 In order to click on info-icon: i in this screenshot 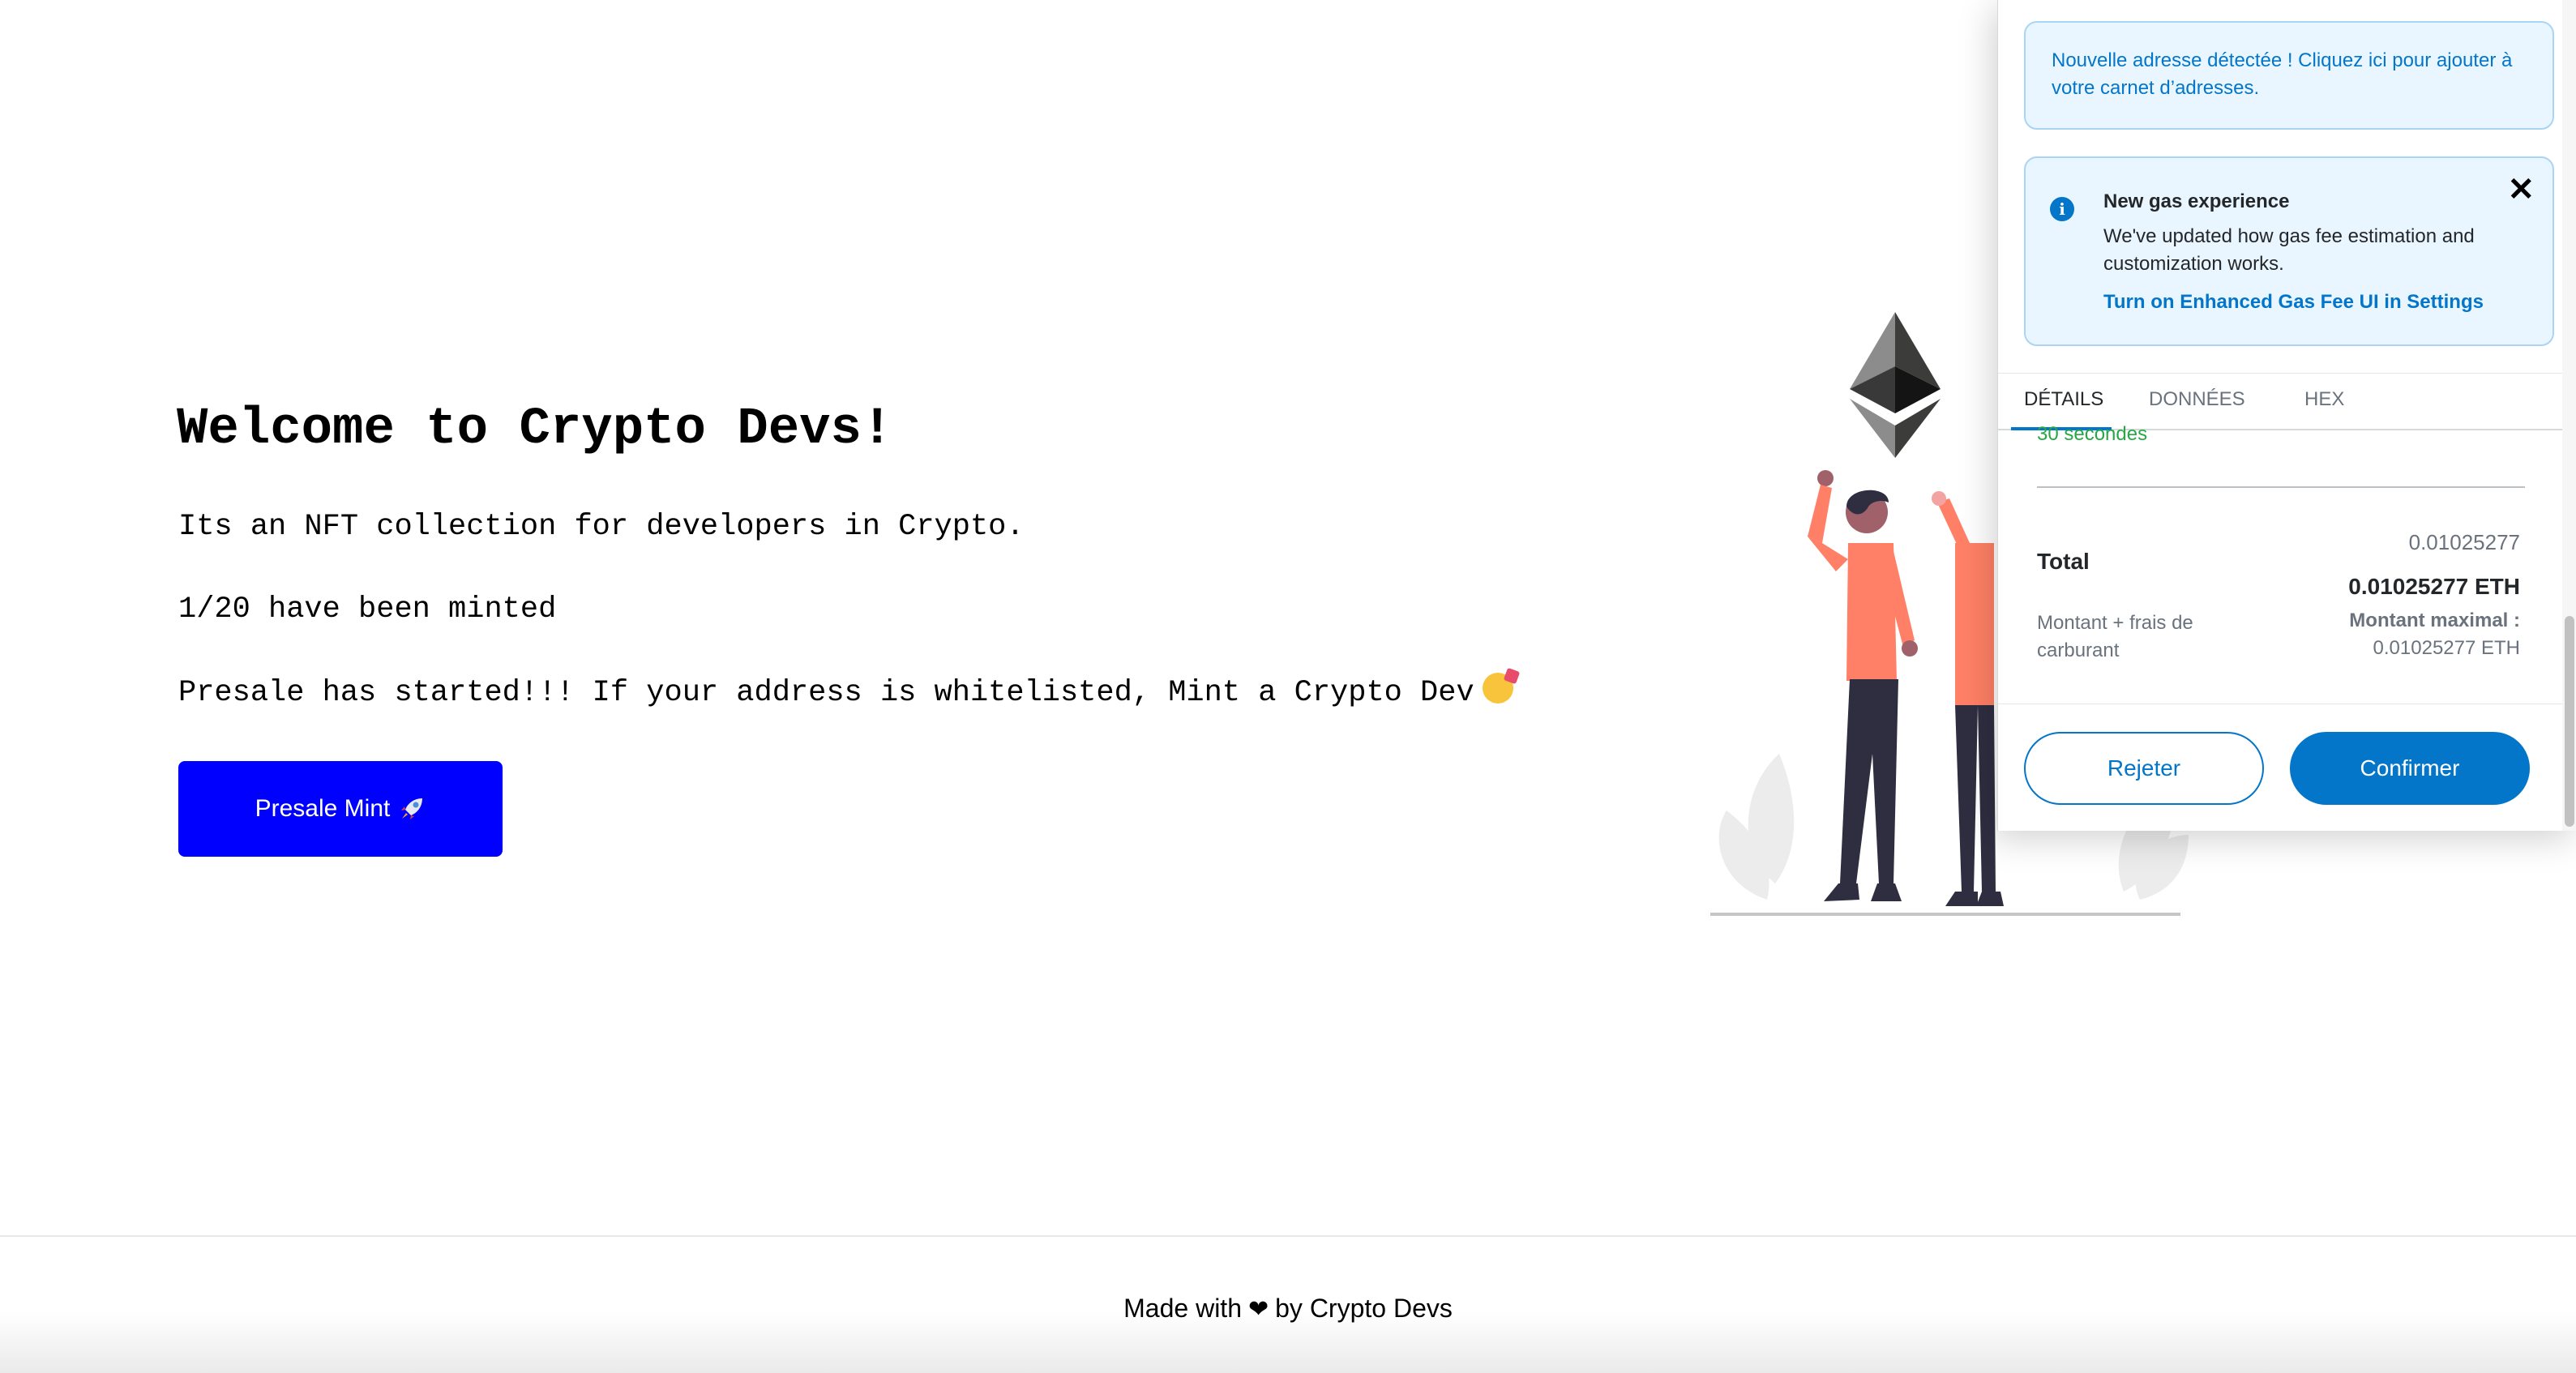, I will do `click(2062, 209)`.